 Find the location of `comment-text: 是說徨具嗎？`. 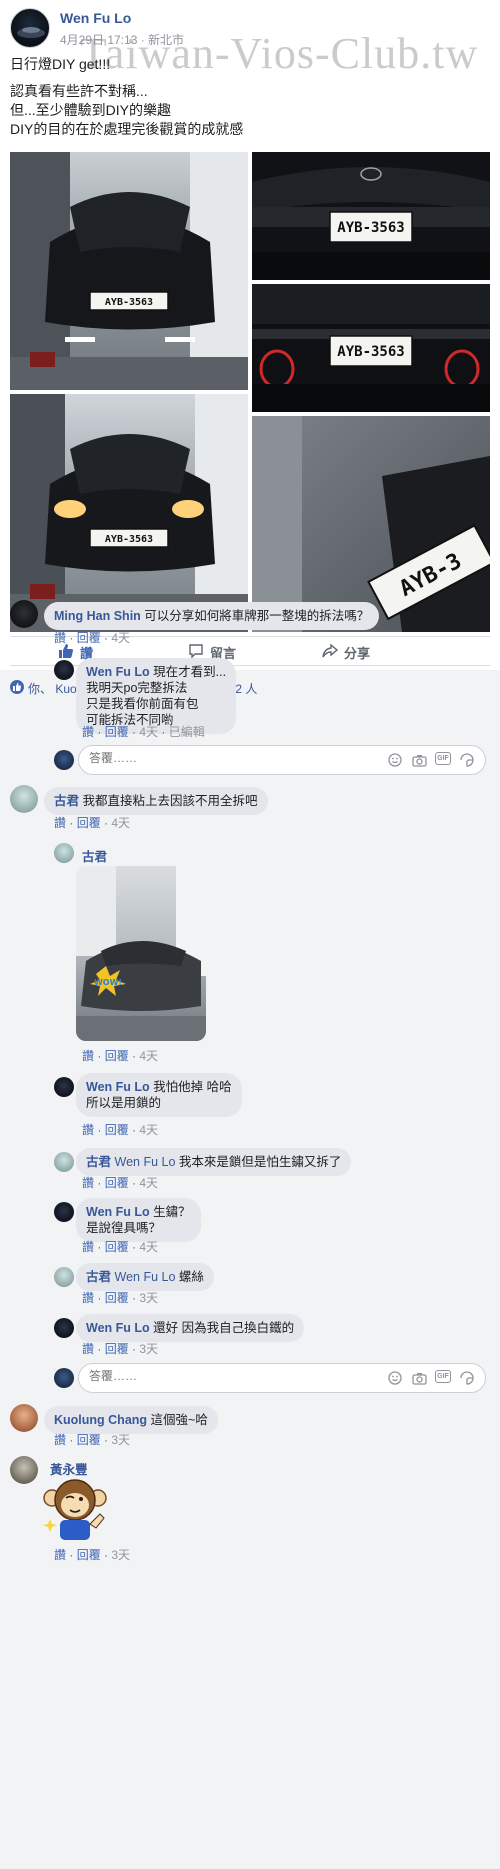

comment-text: 是說徨具嗎？ is located at coordinates (124, 1228).